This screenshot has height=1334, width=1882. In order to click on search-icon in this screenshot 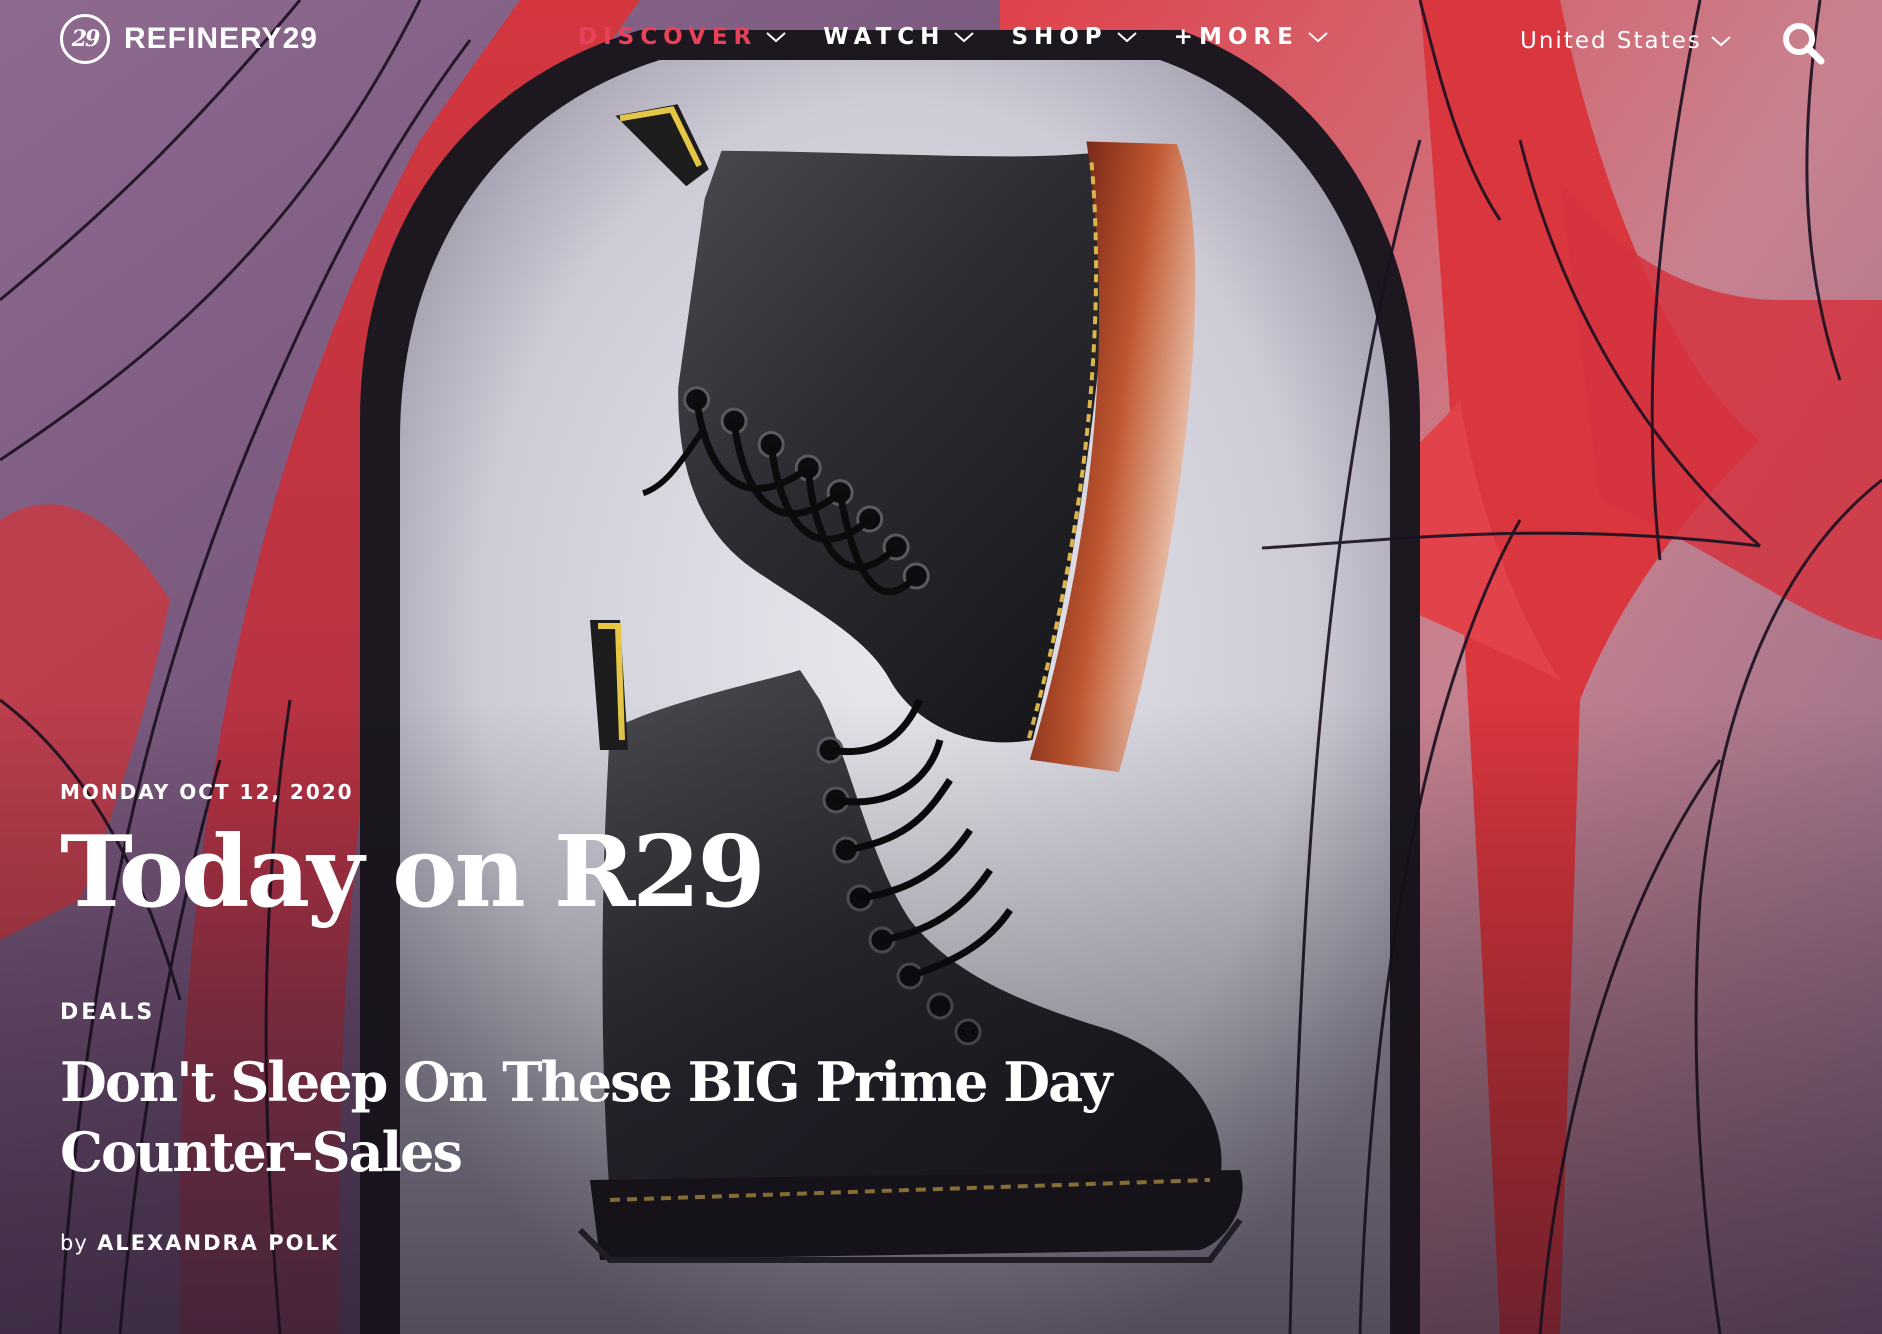, I will do `click(1803, 43)`.